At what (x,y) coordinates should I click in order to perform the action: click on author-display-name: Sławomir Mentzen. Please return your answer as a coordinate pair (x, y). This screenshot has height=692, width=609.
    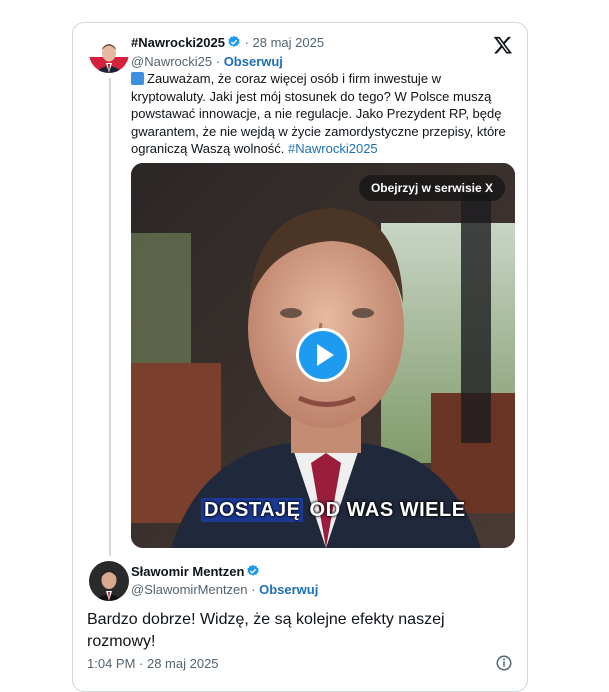
    Looking at the image, I should click on (187, 571).